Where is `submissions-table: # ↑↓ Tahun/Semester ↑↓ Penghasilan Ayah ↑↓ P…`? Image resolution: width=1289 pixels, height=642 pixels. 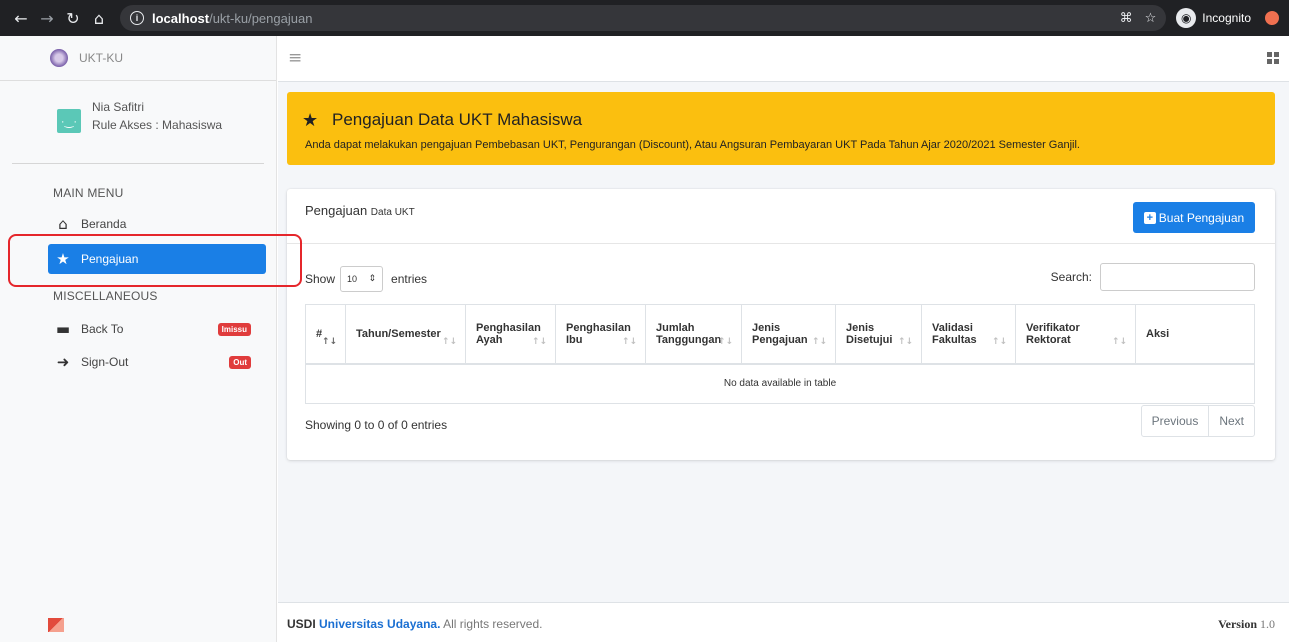 submissions-table: # ↑↓ Tahun/Semester ↑↓ Penghasilan Ayah ↑↓ P… is located at coordinates (780, 354).